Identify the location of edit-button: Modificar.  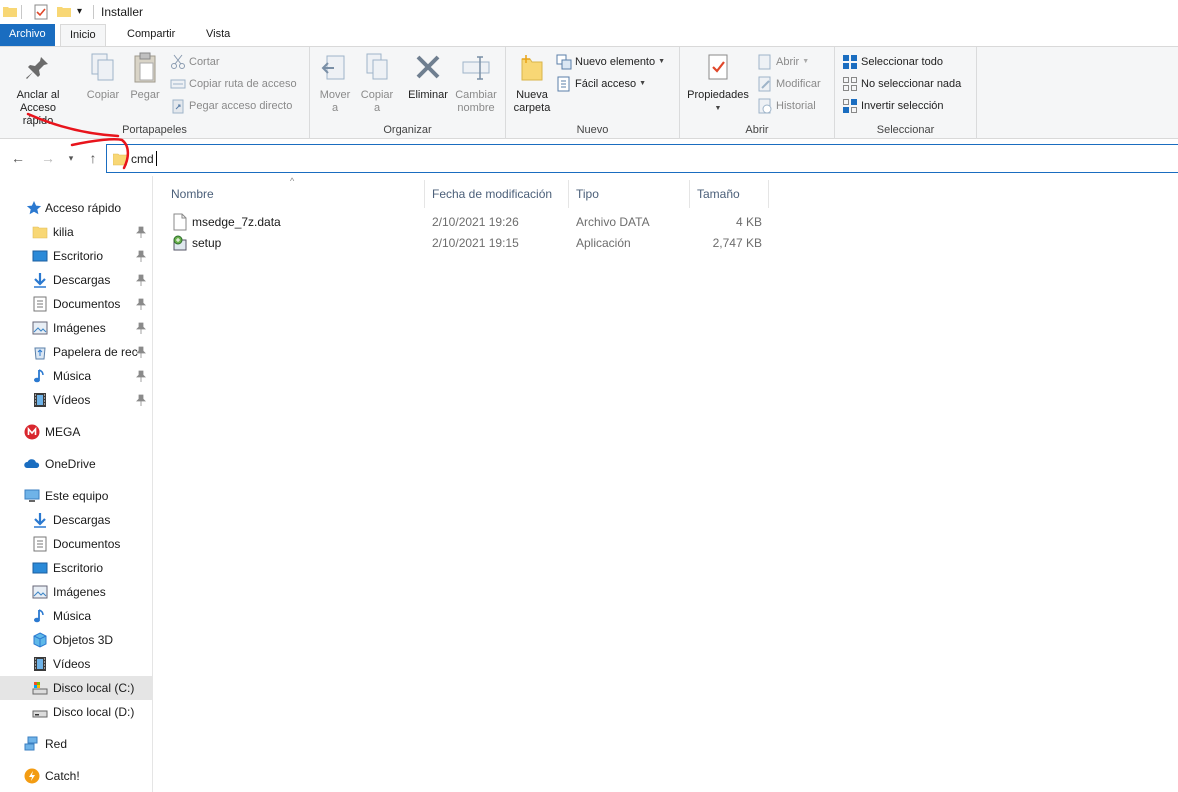
(789, 85).